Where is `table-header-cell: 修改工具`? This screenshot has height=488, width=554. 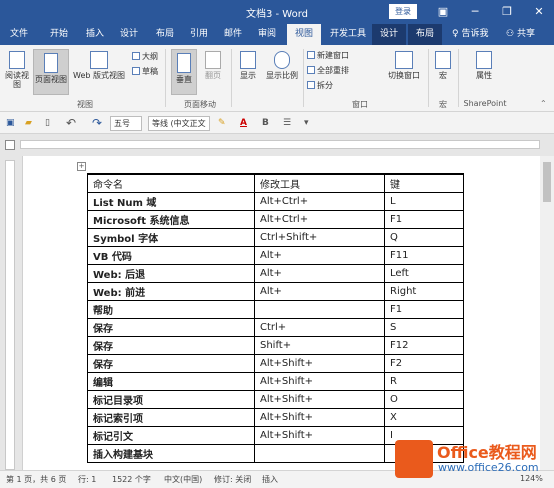
table-header-cell: 修改工具 is located at coordinates (319, 183).